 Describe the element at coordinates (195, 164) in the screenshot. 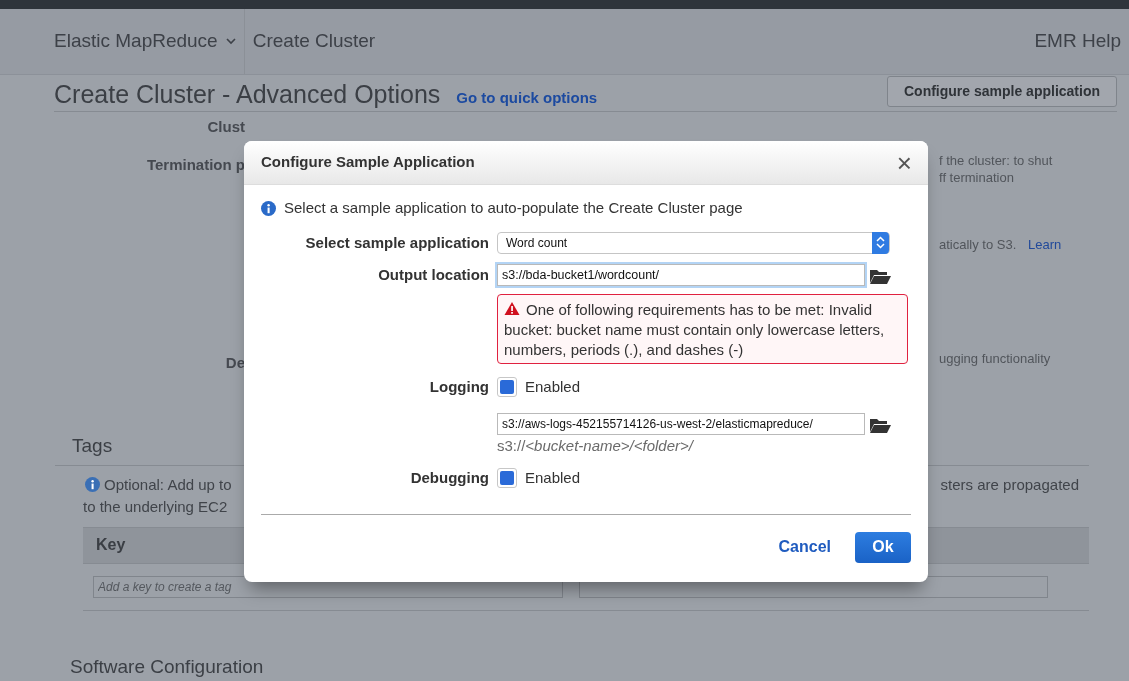

I see `field-label: Termination p` at that location.